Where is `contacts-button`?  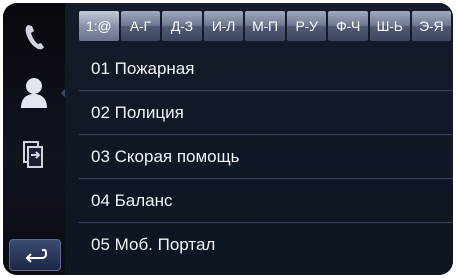
contacts-button is located at coordinates (38, 93).